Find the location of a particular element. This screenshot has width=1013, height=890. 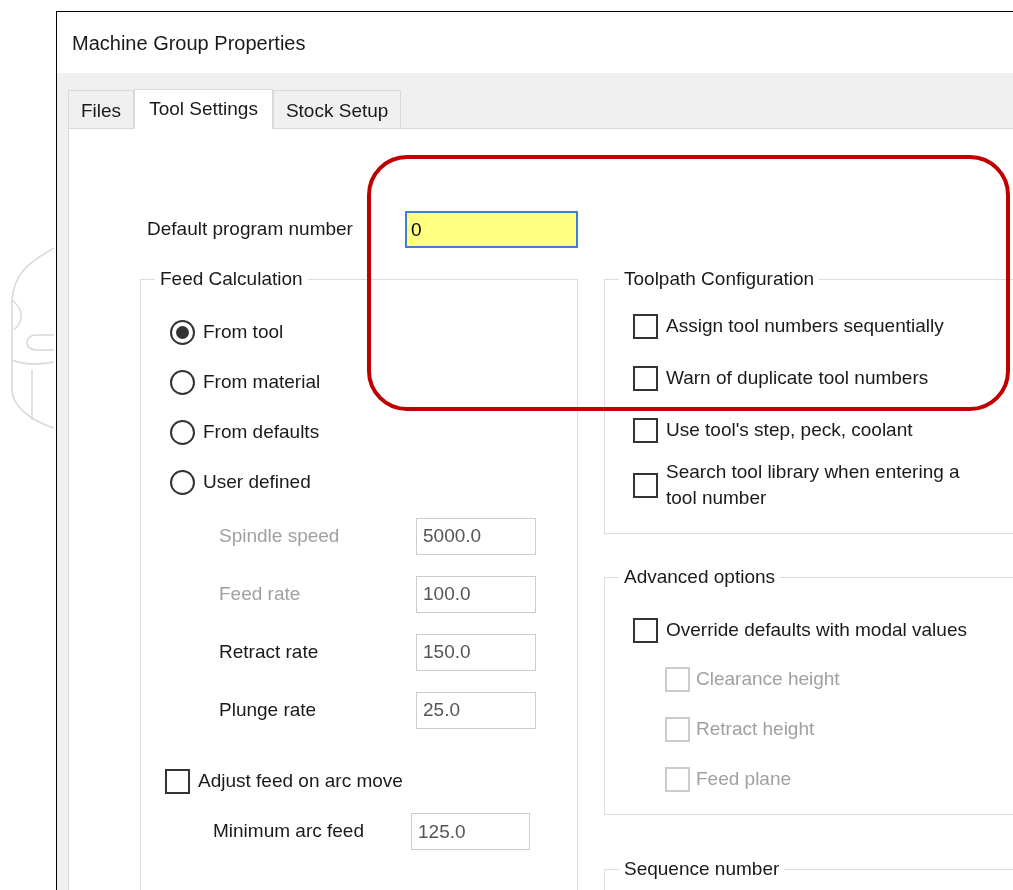

option-label: From tool is located at coordinates (243, 331).